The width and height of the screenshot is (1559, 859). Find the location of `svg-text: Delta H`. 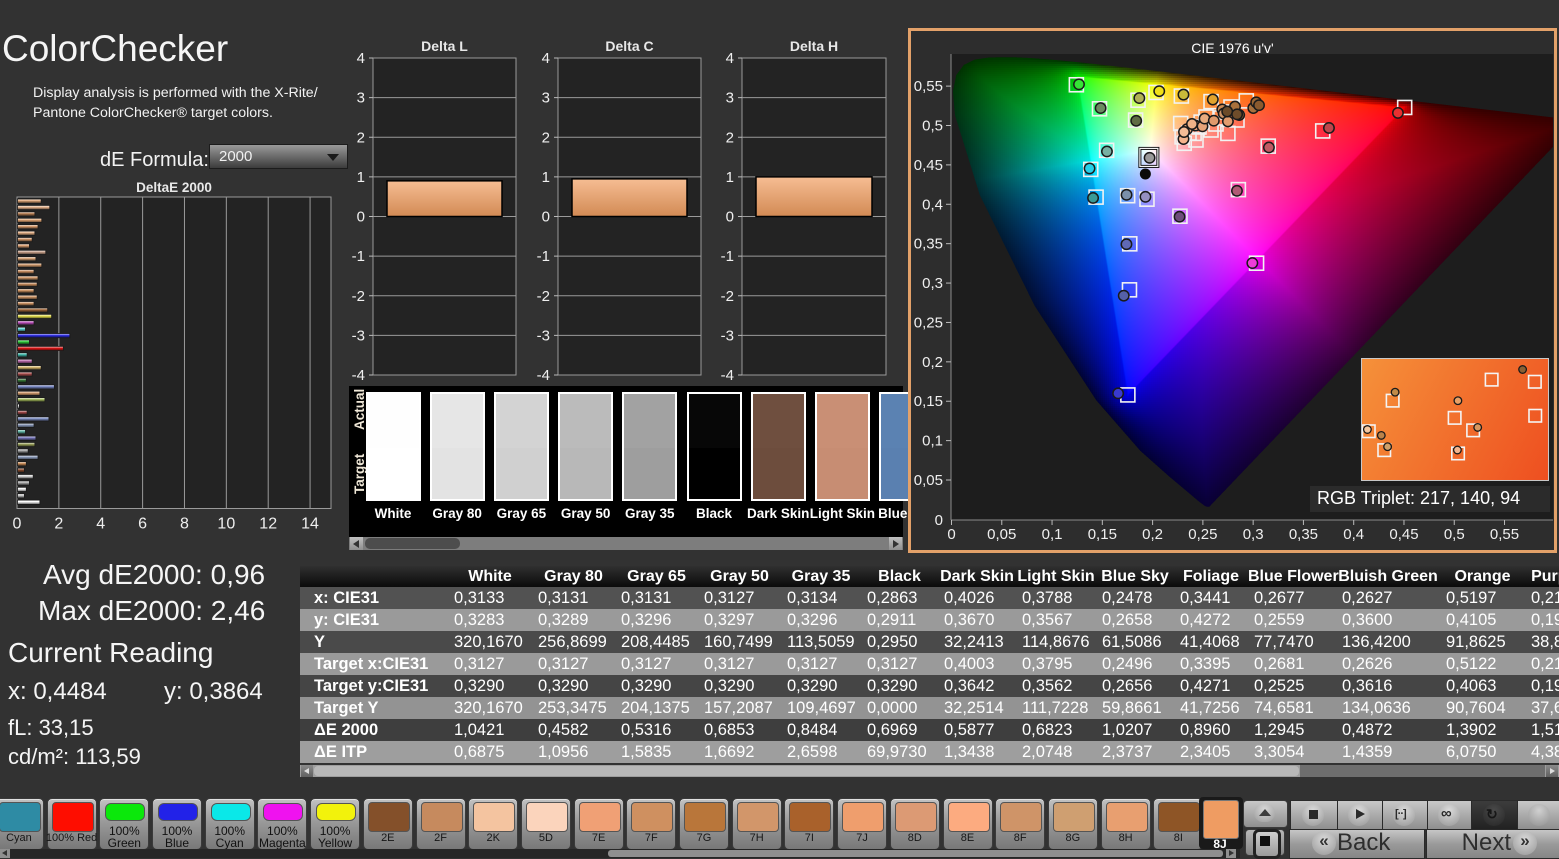

svg-text: Delta H is located at coordinates (814, 46).